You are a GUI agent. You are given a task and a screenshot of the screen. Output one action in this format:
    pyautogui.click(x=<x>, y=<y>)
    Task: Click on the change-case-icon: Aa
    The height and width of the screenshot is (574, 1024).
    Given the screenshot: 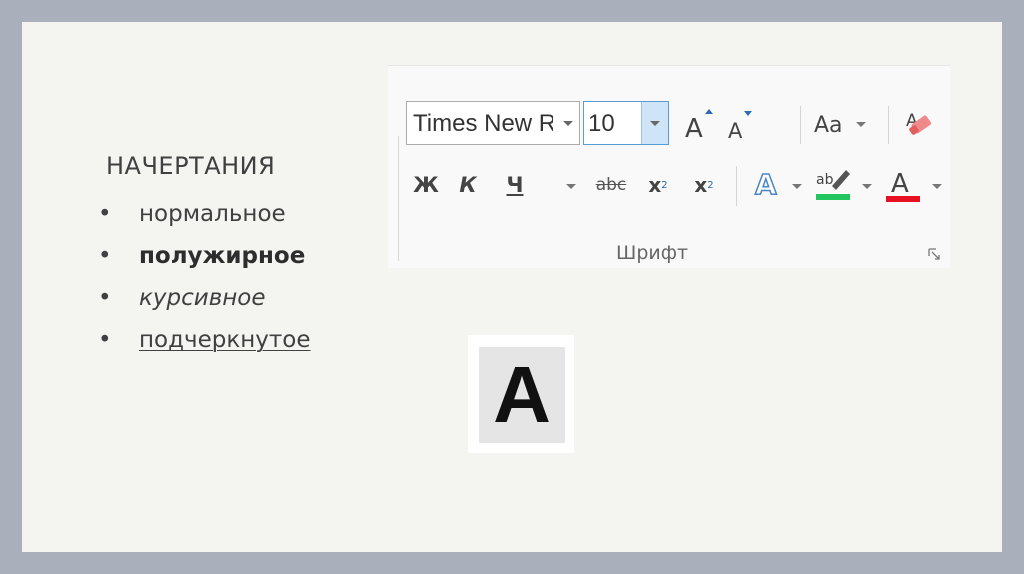 What is the action you would take?
    pyautogui.click(x=840, y=125)
    